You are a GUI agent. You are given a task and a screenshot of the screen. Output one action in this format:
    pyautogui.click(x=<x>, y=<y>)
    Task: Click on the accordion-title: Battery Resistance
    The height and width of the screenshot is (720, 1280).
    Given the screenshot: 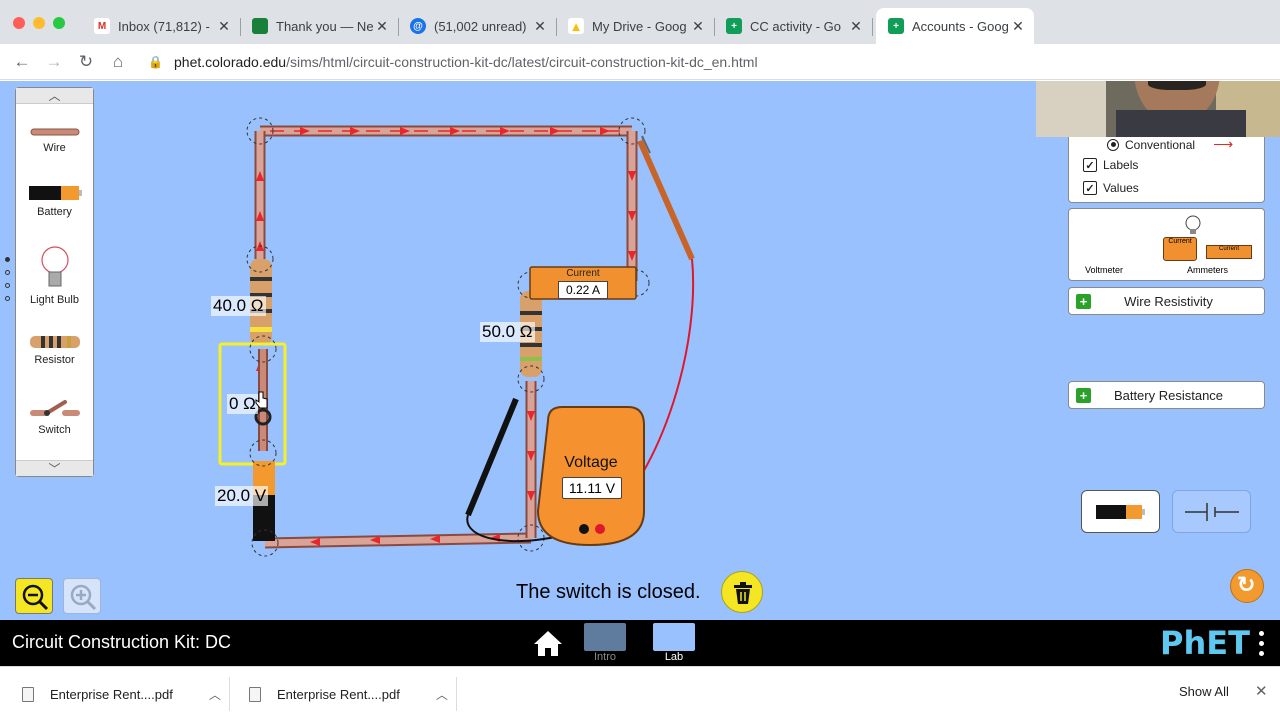 What is the action you would take?
    pyautogui.click(x=1168, y=395)
    